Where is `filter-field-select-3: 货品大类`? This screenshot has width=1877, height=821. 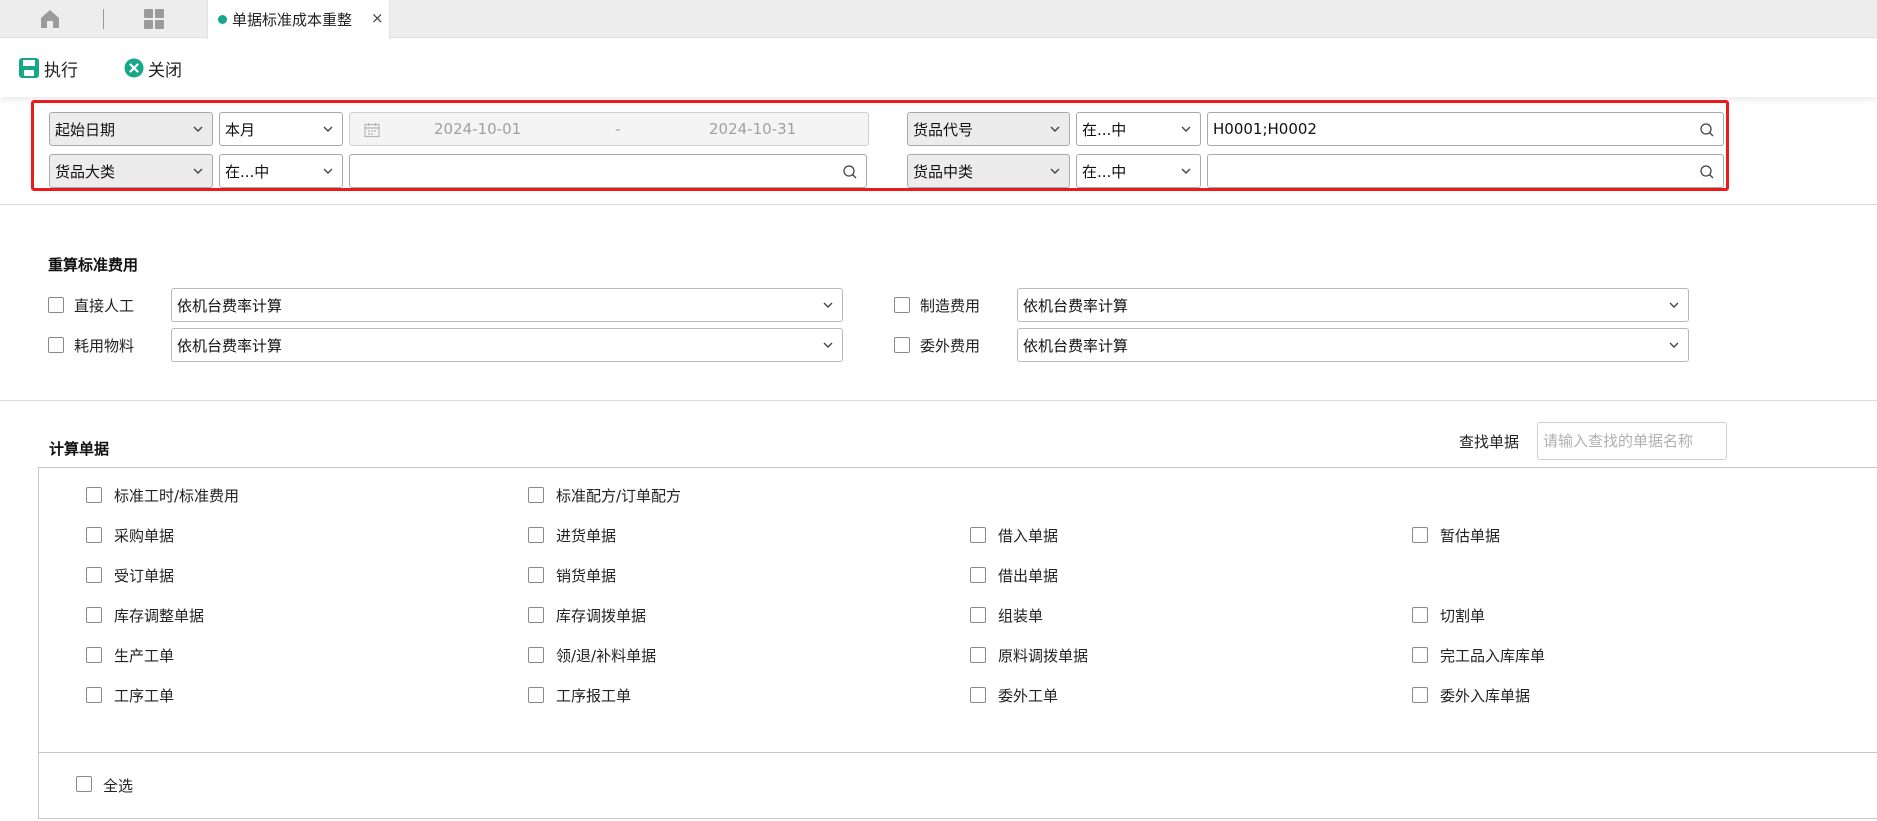
filter-field-select-3: 货品大类 is located at coordinates (131, 171).